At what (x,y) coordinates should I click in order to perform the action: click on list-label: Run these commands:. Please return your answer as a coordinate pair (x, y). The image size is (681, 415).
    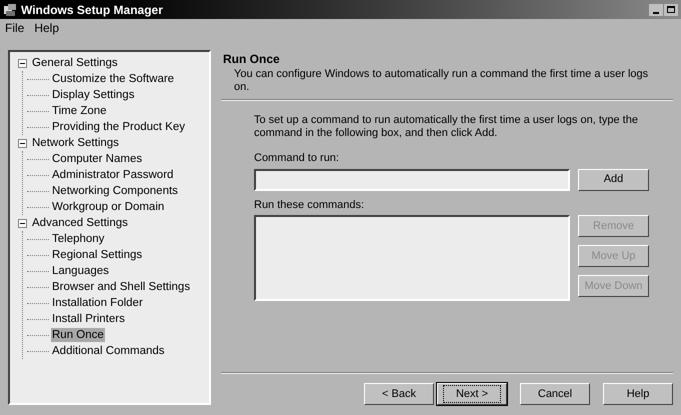
    Looking at the image, I should click on (310, 205).